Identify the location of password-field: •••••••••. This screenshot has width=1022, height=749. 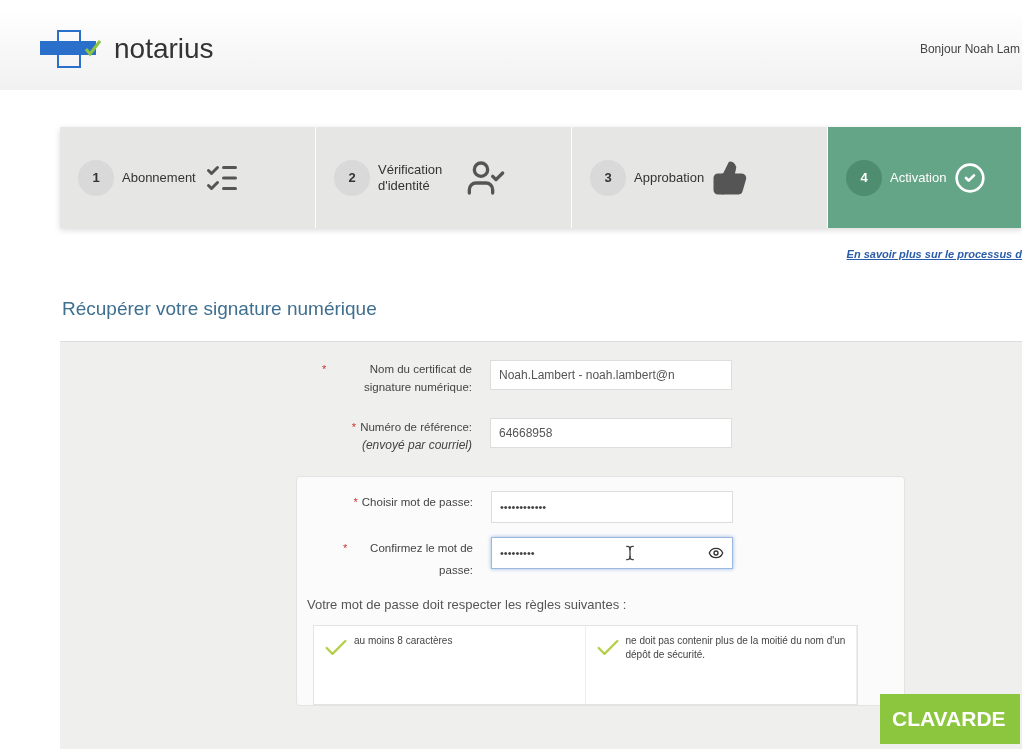
(612, 553).